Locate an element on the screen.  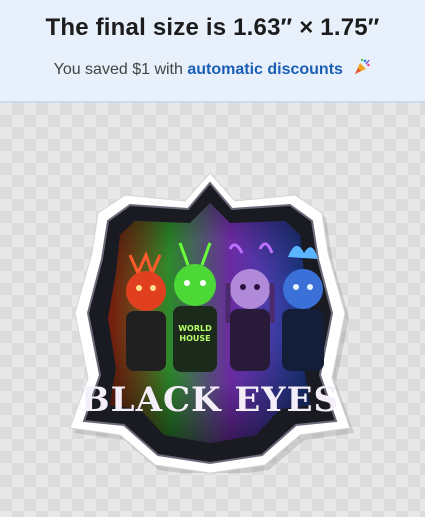
party-popper-icon is located at coordinates (362, 69).